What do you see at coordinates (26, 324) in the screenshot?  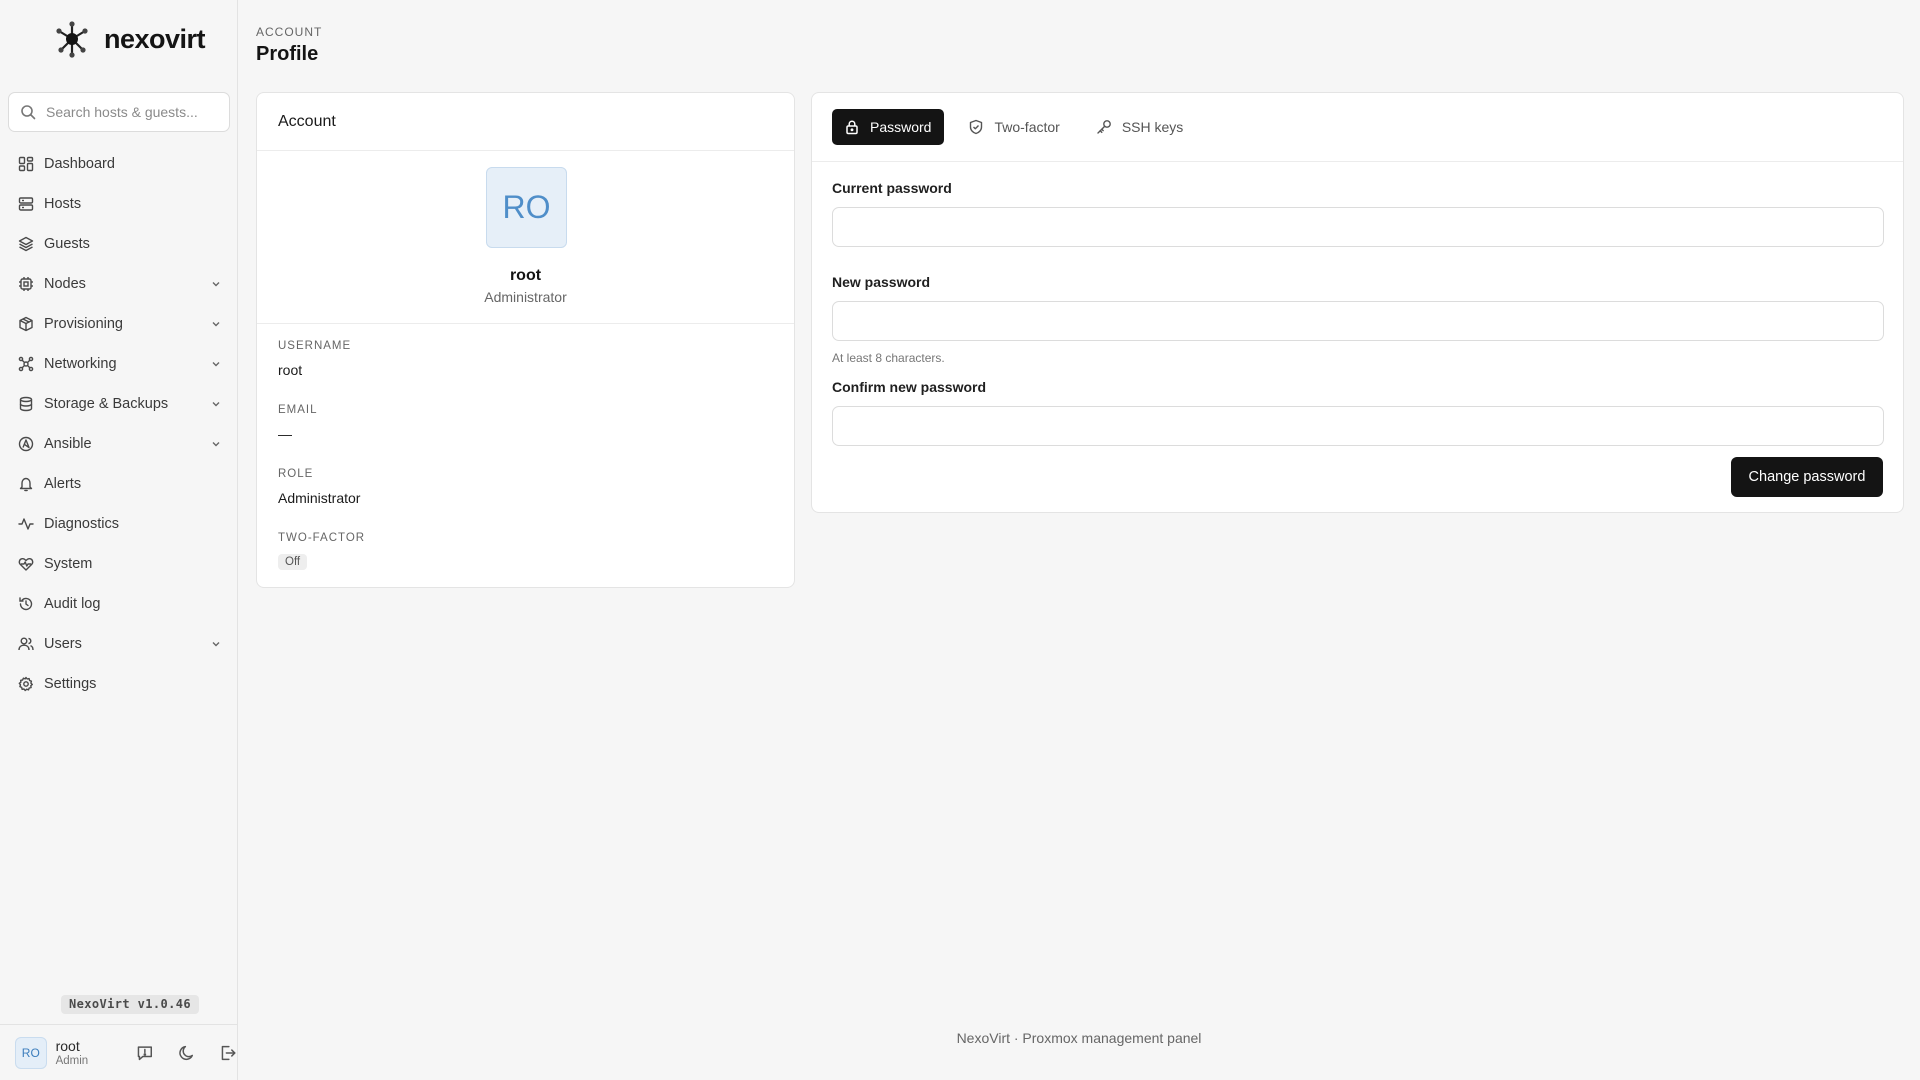 I see `package-icon` at bounding box center [26, 324].